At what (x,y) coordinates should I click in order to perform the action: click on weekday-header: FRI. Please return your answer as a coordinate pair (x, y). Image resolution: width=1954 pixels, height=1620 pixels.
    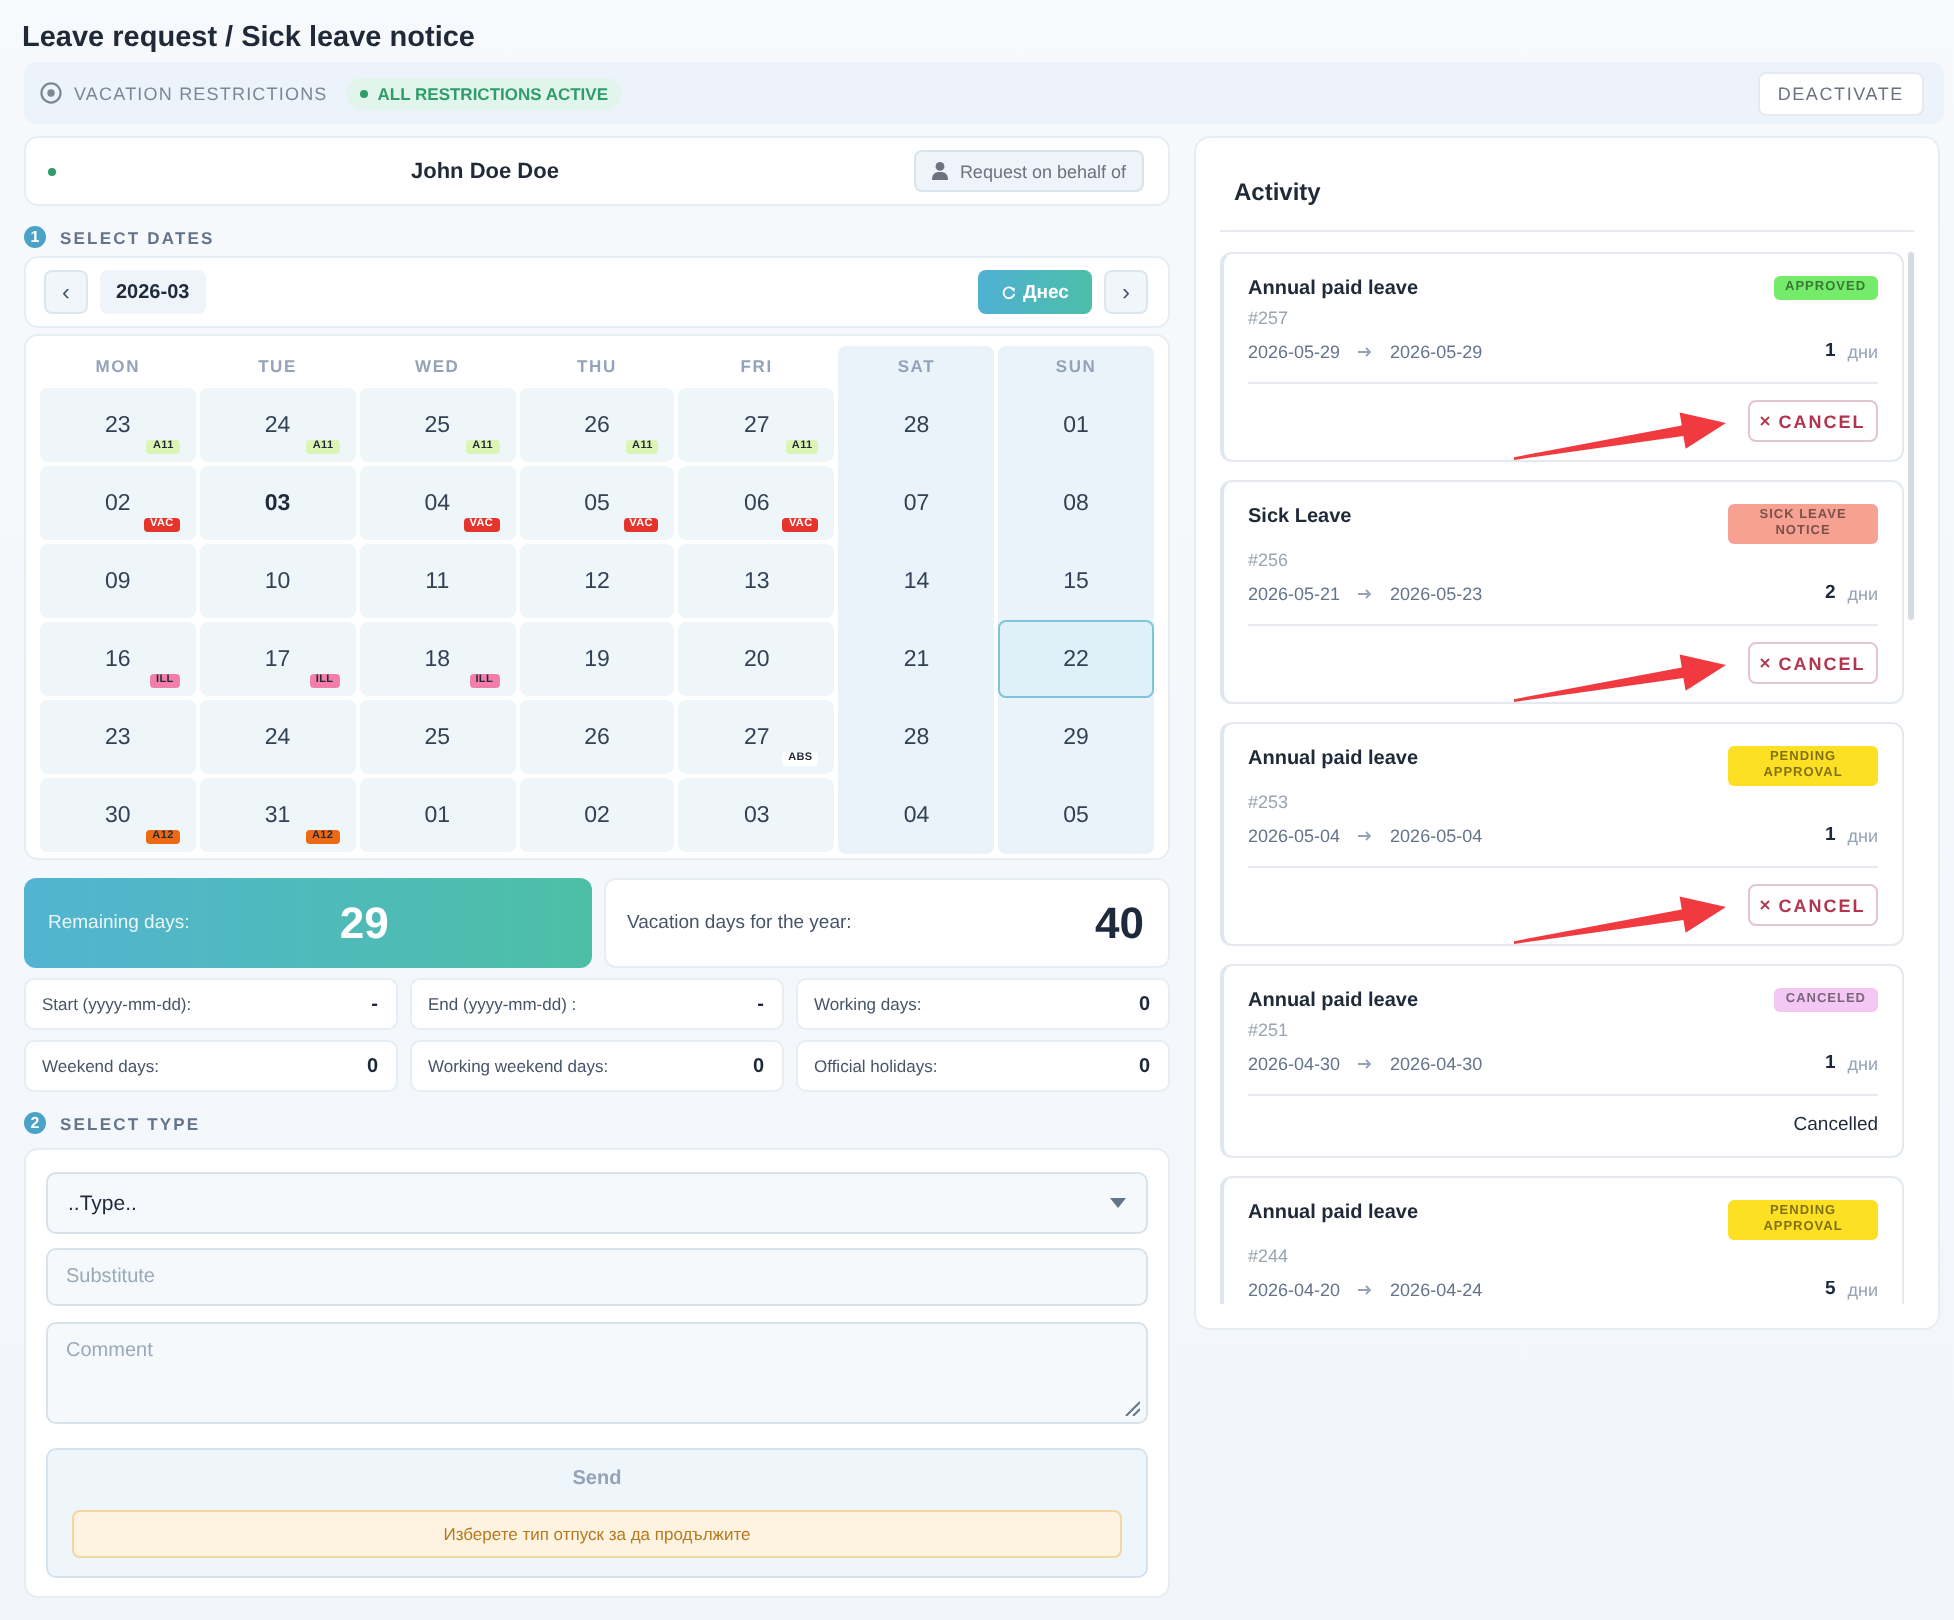
    Looking at the image, I should click on (756, 367).